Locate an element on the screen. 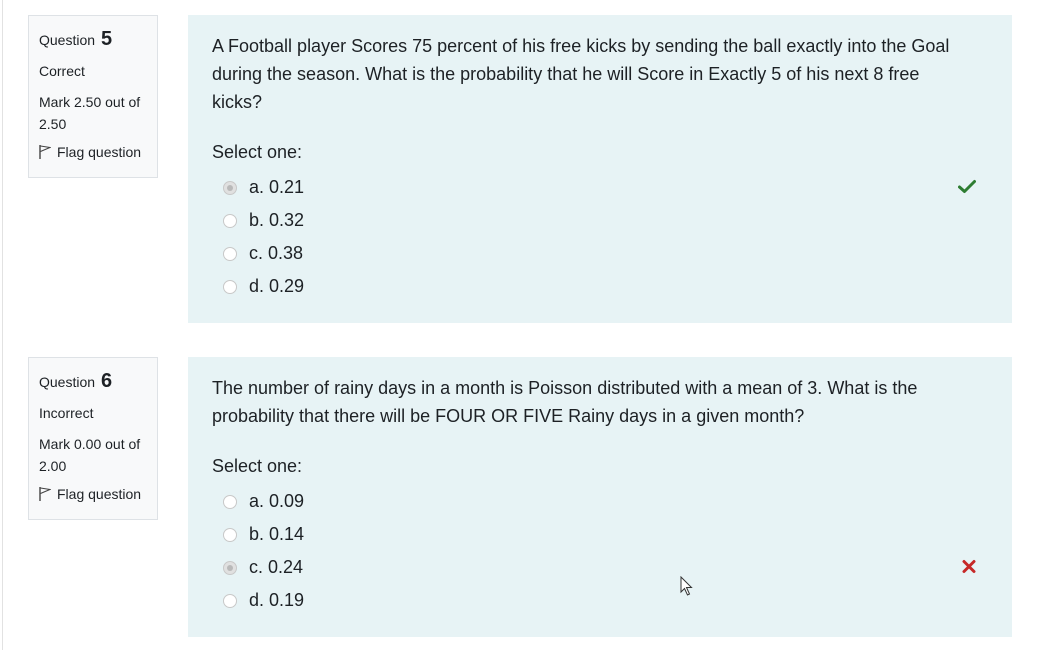  answer-option-d: d. 0.29 is located at coordinates (600, 286).